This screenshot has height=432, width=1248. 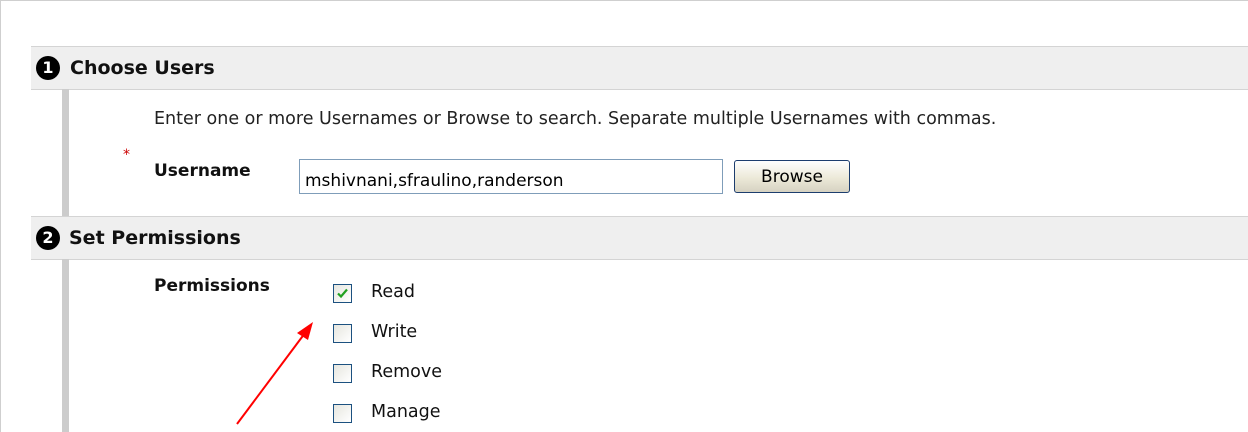 I want to click on step-2-header: 2 Set Permissions, so click(x=639, y=238).